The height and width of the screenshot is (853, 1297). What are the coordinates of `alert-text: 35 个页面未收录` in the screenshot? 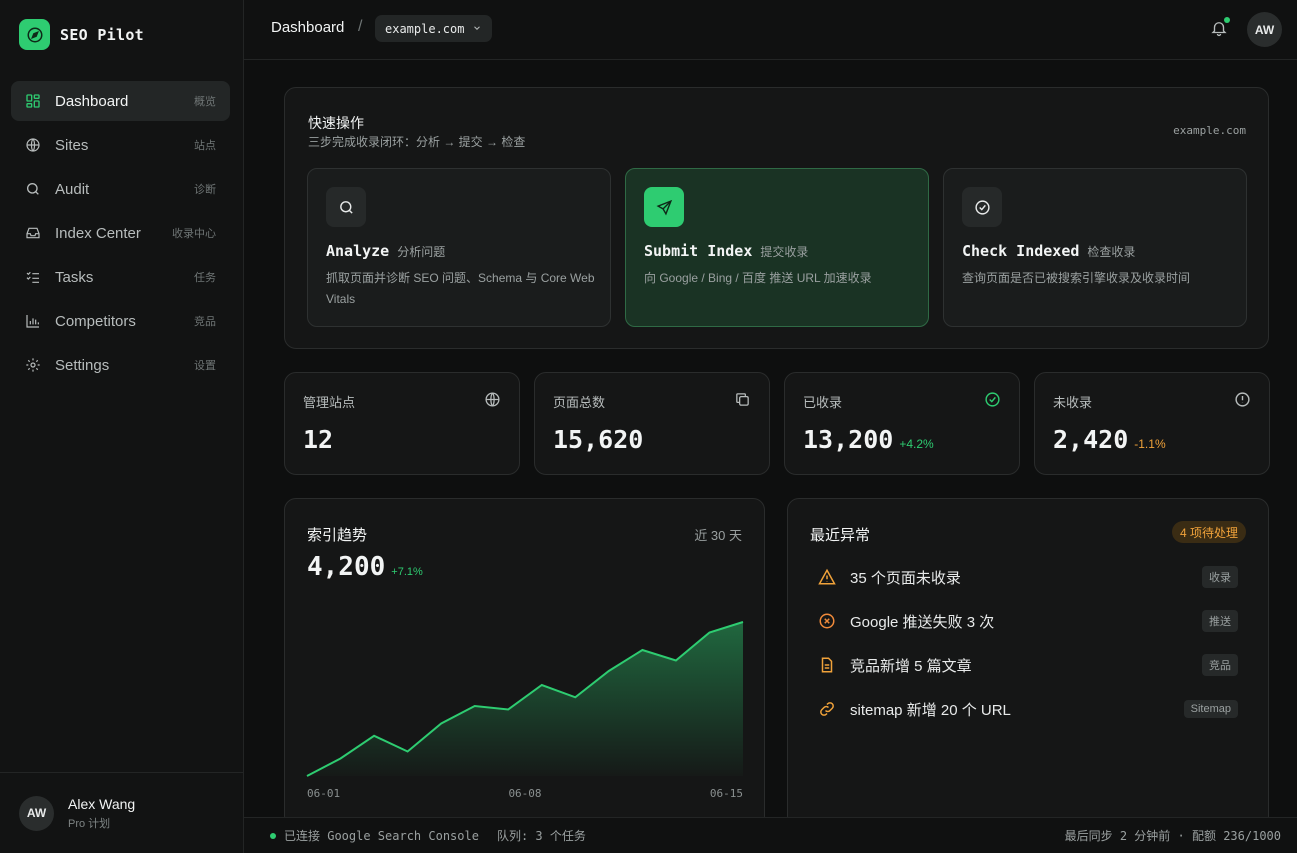 It's located at (905, 578).